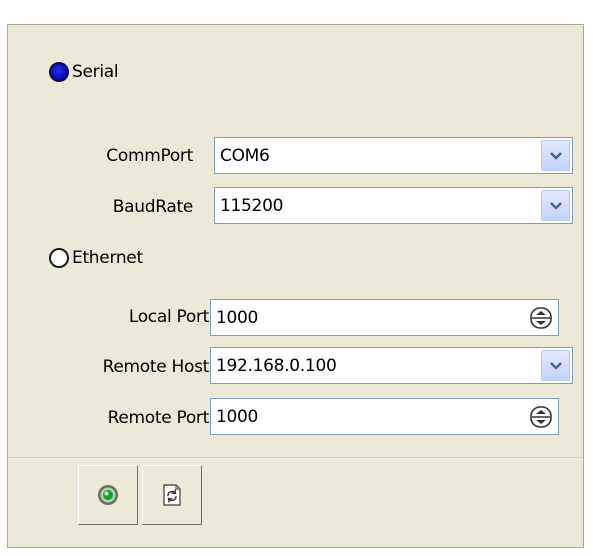 Image resolution: width=593 pixels, height=556 pixels. What do you see at coordinates (245, 155) in the screenshot?
I see `commport-value: COM6` at bounding box center [245, 155].